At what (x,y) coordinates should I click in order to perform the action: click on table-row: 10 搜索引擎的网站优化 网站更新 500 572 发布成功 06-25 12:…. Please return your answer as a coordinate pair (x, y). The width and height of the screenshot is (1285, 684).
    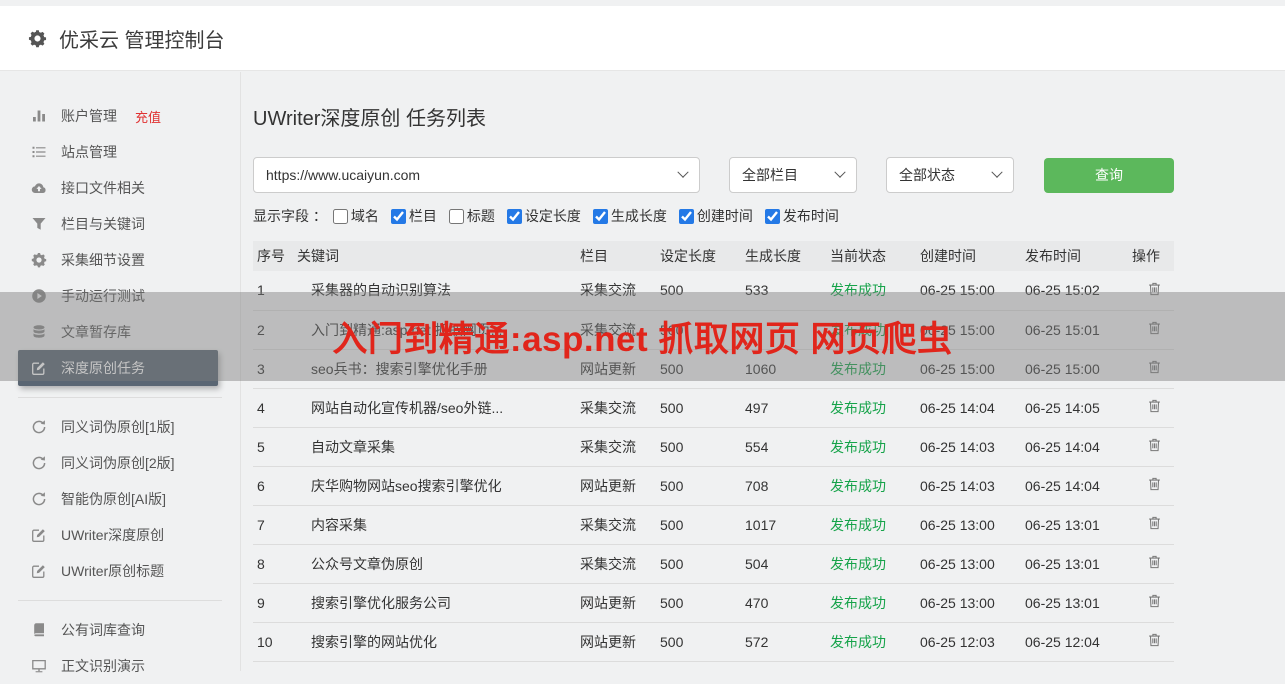
    Looking at the image, I should click on (713, 642).